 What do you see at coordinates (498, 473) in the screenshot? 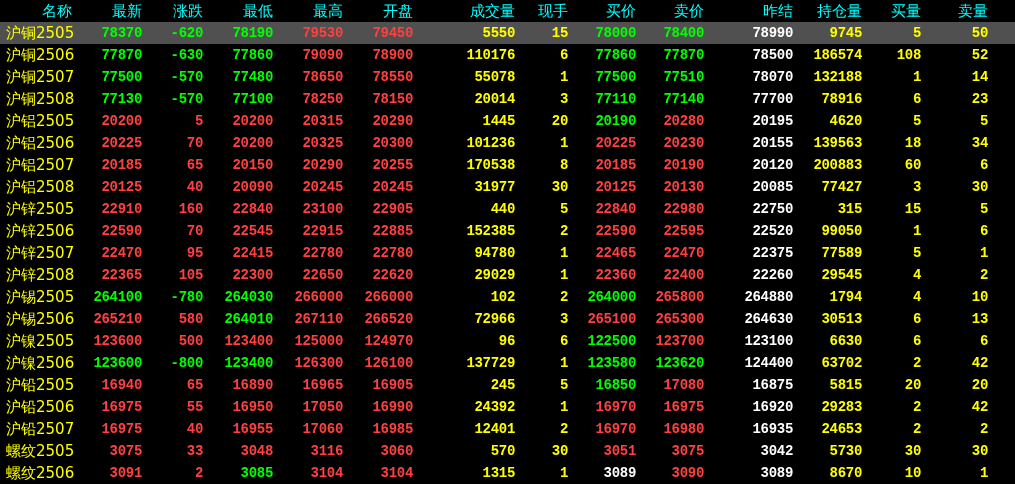
I see `table-cell: 1315` at bounding box center [498, 473].